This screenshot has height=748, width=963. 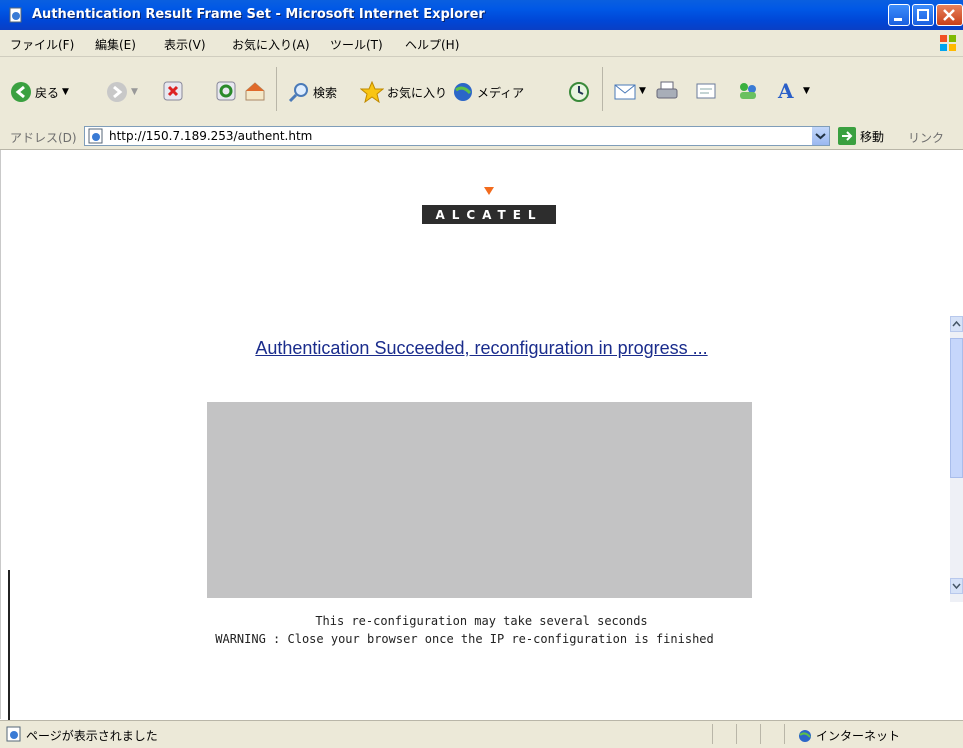 What do you see at coordinates (872, 136) in the screenshot?
I see `go-label: 移動` at bounding box center [872, 136].